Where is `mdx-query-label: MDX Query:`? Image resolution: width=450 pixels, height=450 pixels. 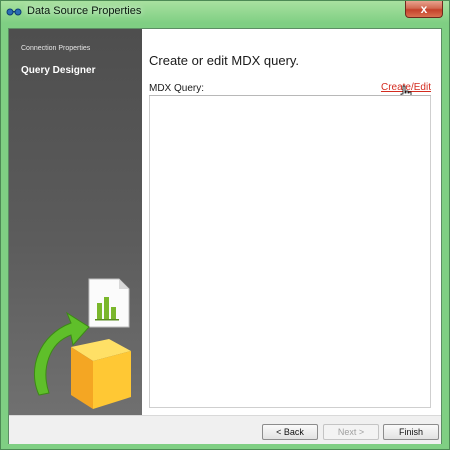
mdx-query-label: MDX Query: is located at coordinates (177, 88).